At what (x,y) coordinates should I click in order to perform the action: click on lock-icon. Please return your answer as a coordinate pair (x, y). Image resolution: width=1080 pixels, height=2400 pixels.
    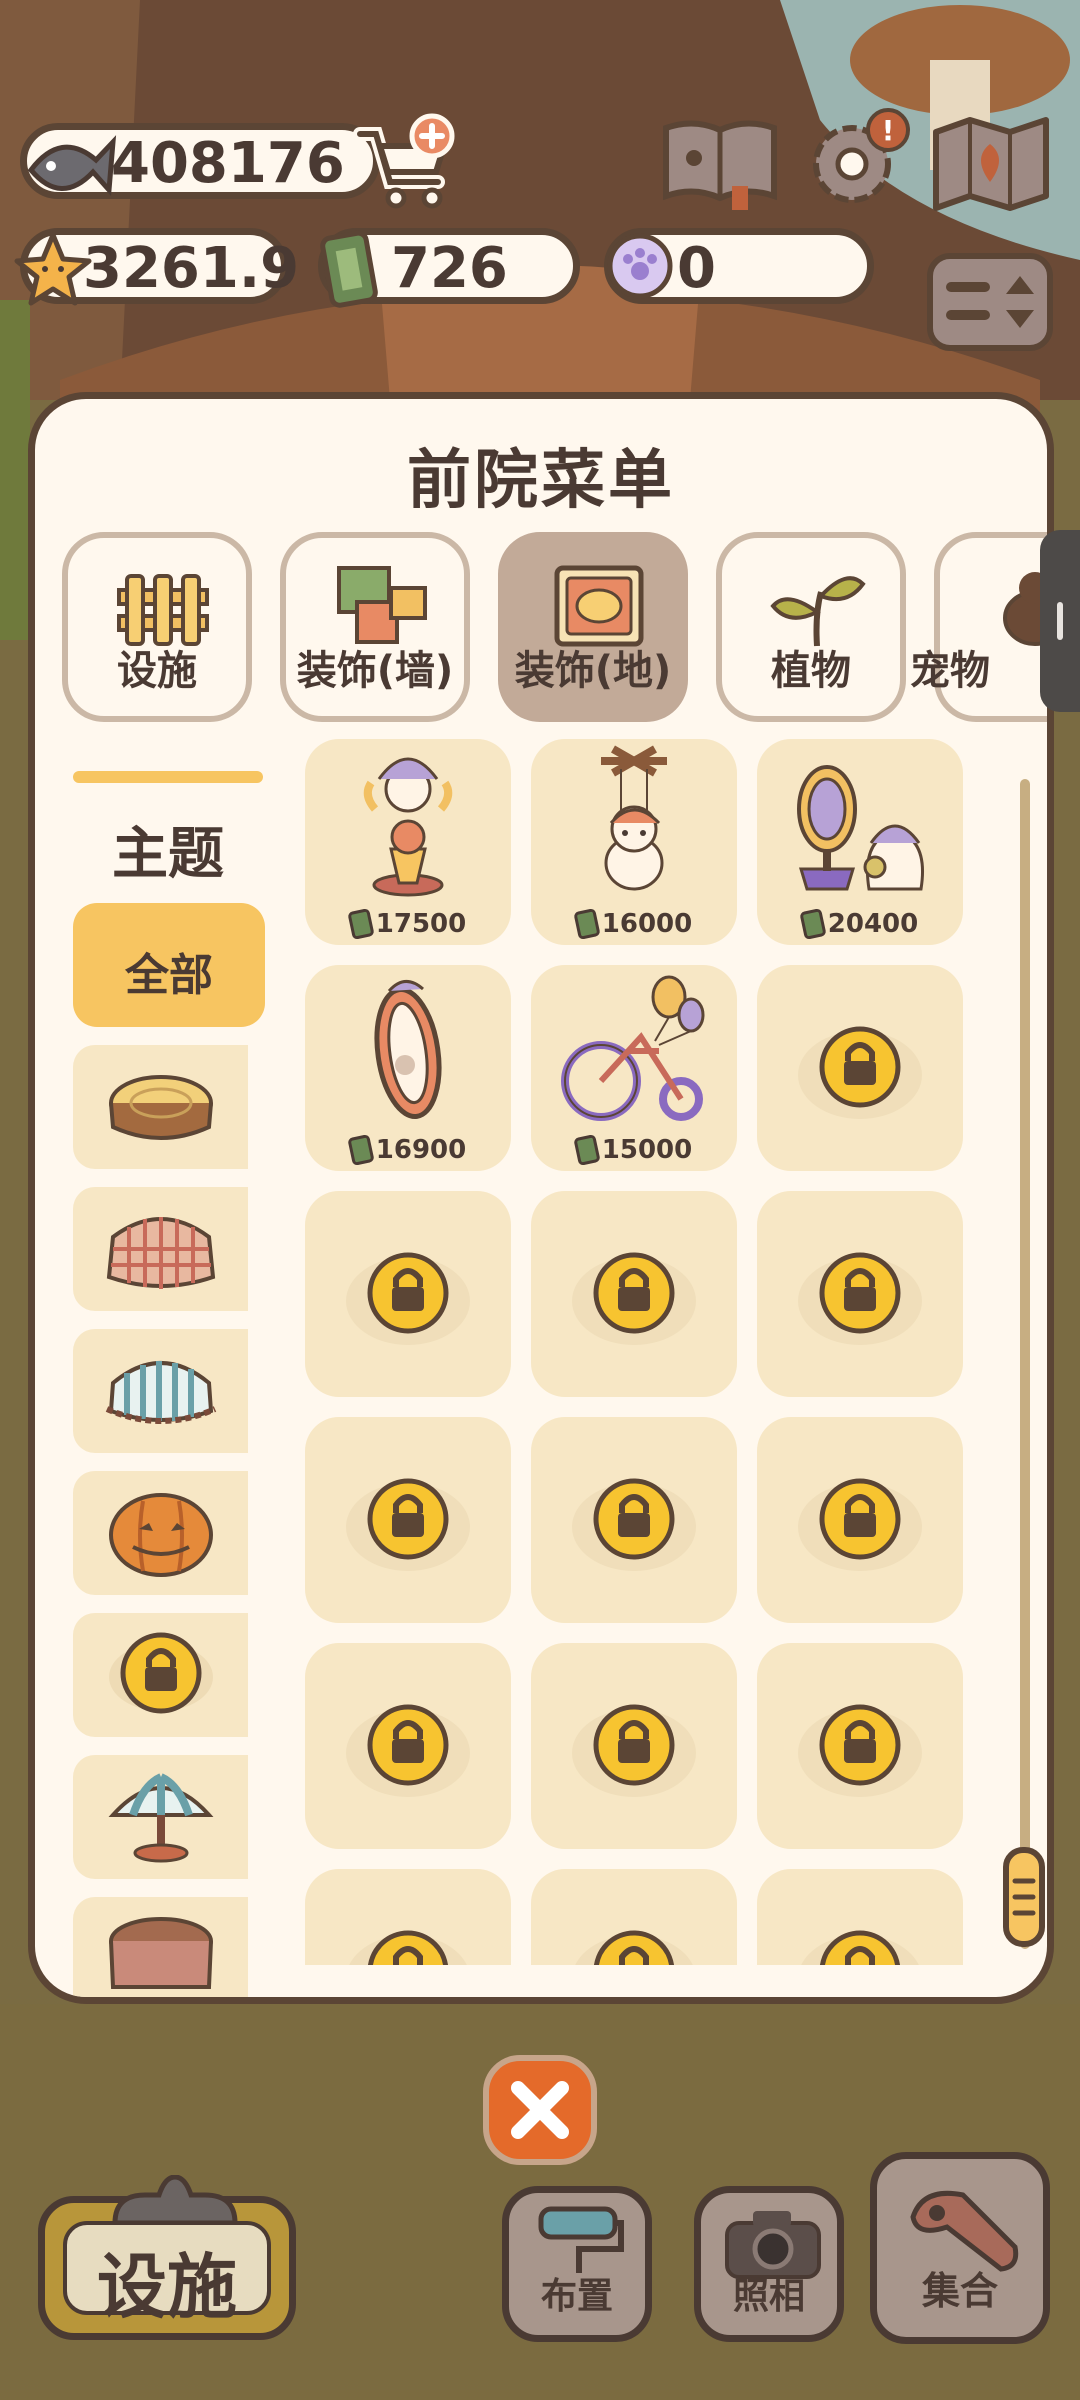
    Looking at the image, I should click on (161, 1673).